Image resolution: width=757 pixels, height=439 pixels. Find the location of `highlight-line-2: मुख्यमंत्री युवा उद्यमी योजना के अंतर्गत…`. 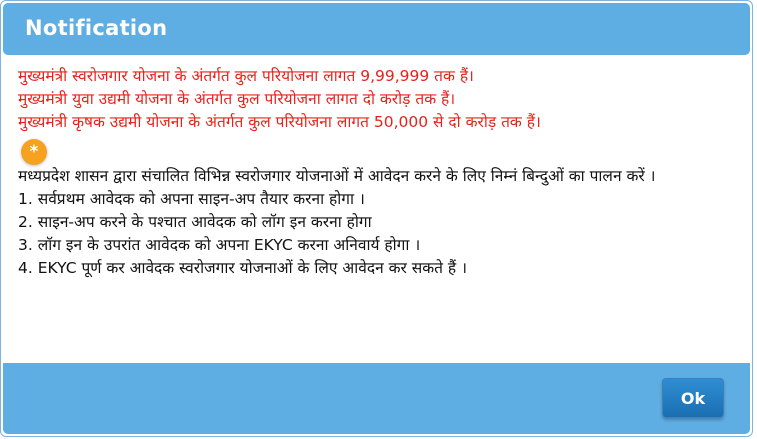

highlight-line-2: मुख्यमंत्री युवा उद्यमी योजना के अंतर्गत… is located at coordinates (237, 99).